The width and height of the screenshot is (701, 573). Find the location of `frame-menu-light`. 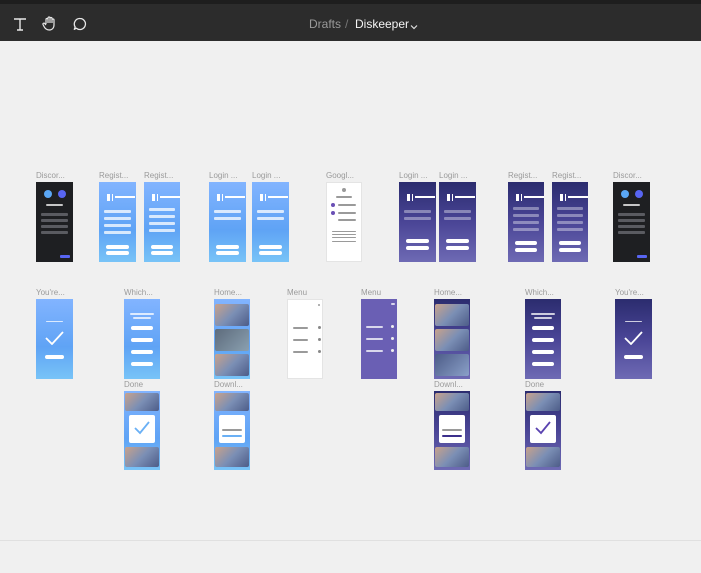

frame-menu-light is located at coordinates (305, 339).